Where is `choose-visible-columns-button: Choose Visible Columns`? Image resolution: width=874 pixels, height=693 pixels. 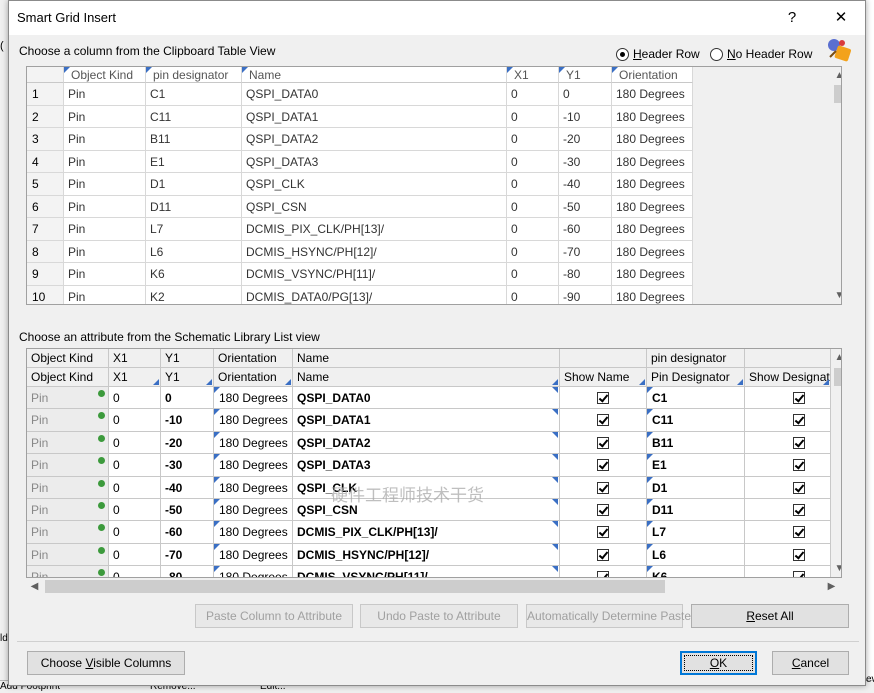
choose-visible-columns-button: Choose Visible Columns is located at coordinates (106, 663).